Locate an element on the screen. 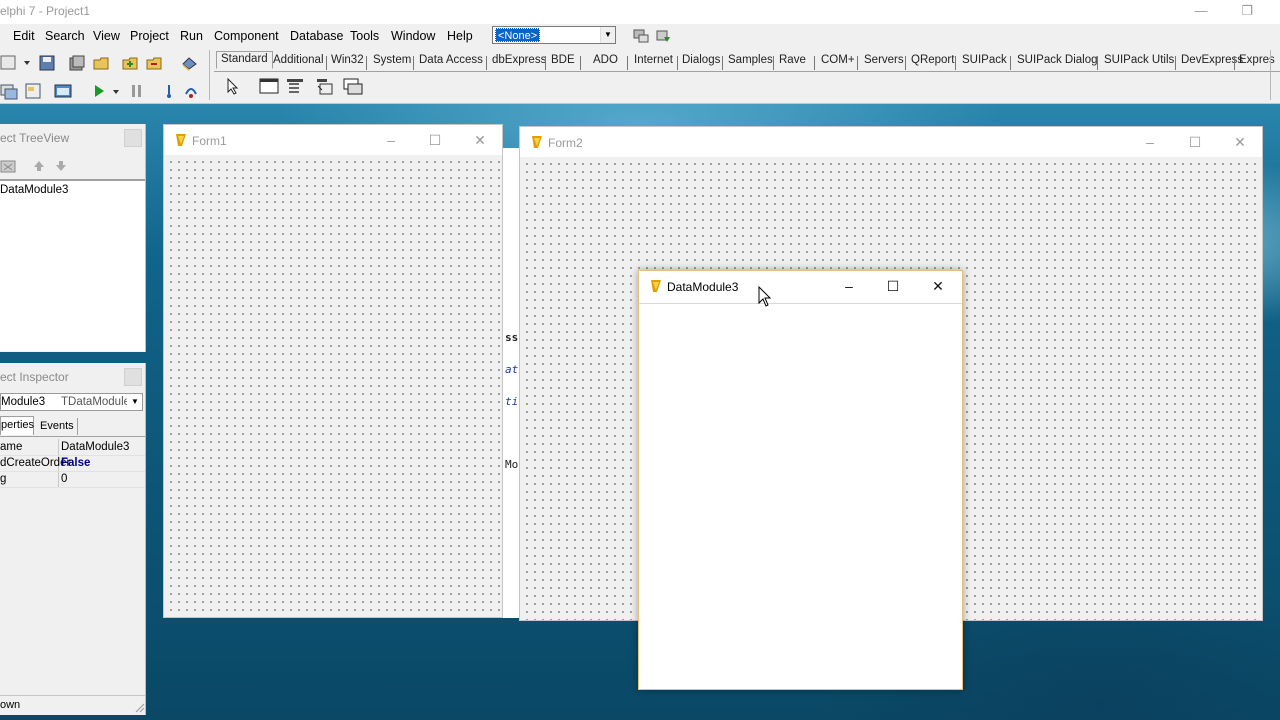 The width and height of the screenshot is (1280, 720). tab-events: Events is located at coordinates (57, 426).